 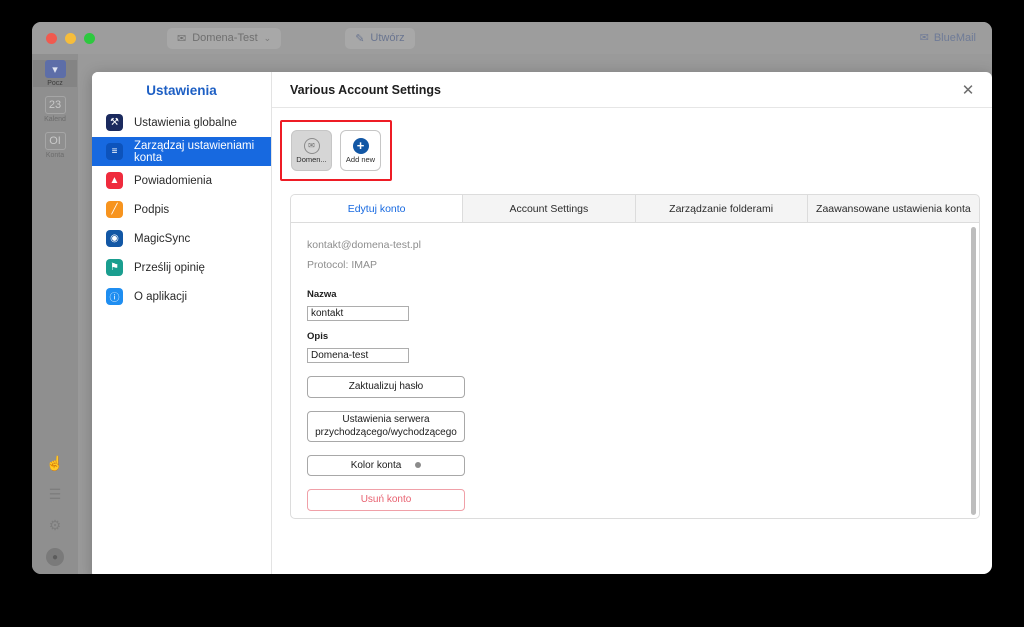 I want to click on name-input, so click(x=358, y=313).